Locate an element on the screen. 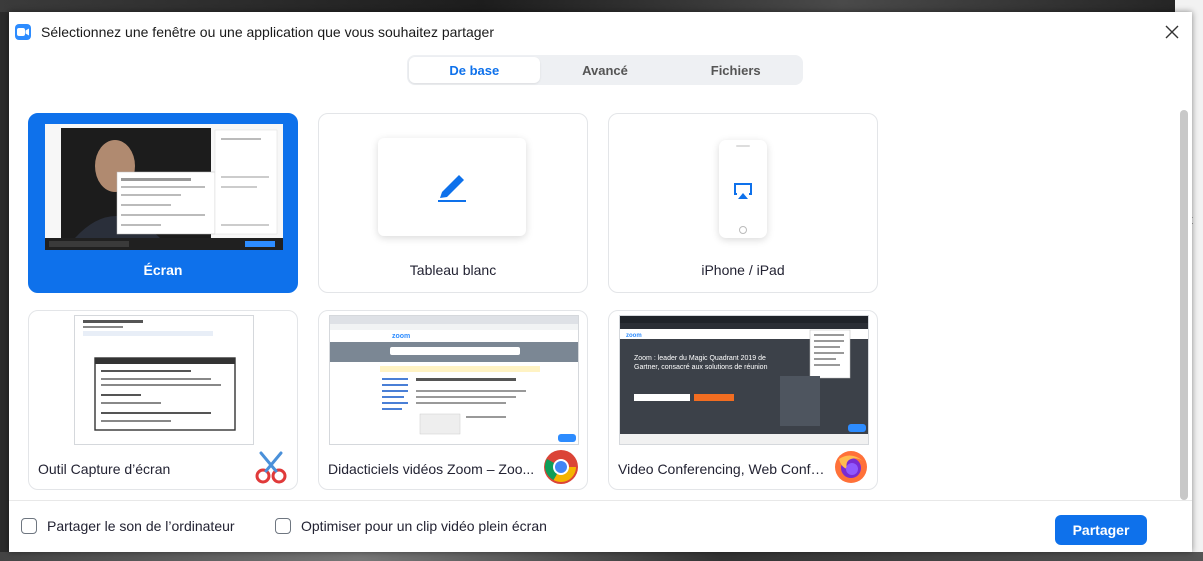 Image resolution: width=1203 pixels, height=561 pixels. share-button: Partager is located at coordinates (1101, 530).